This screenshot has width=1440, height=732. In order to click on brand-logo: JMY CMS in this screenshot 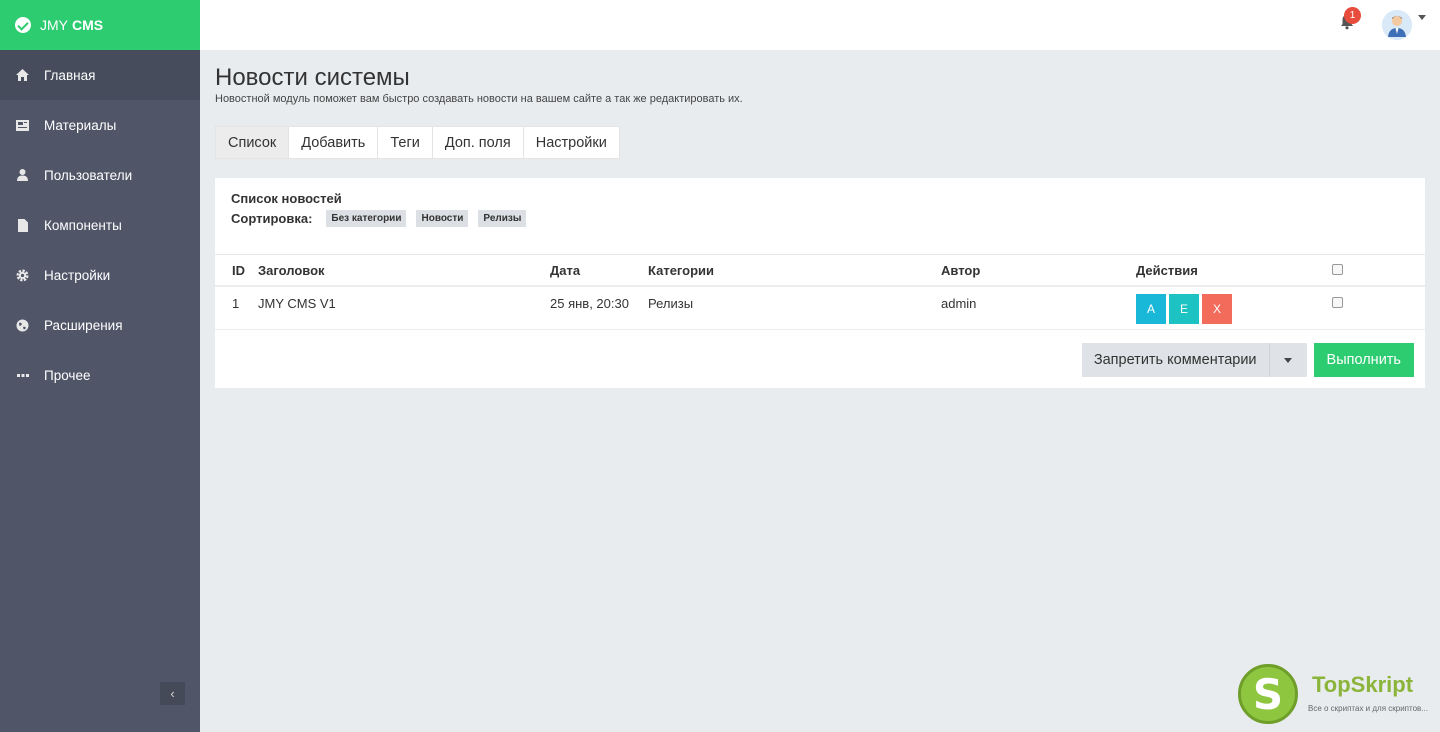, I will do `click(100, 25)`.